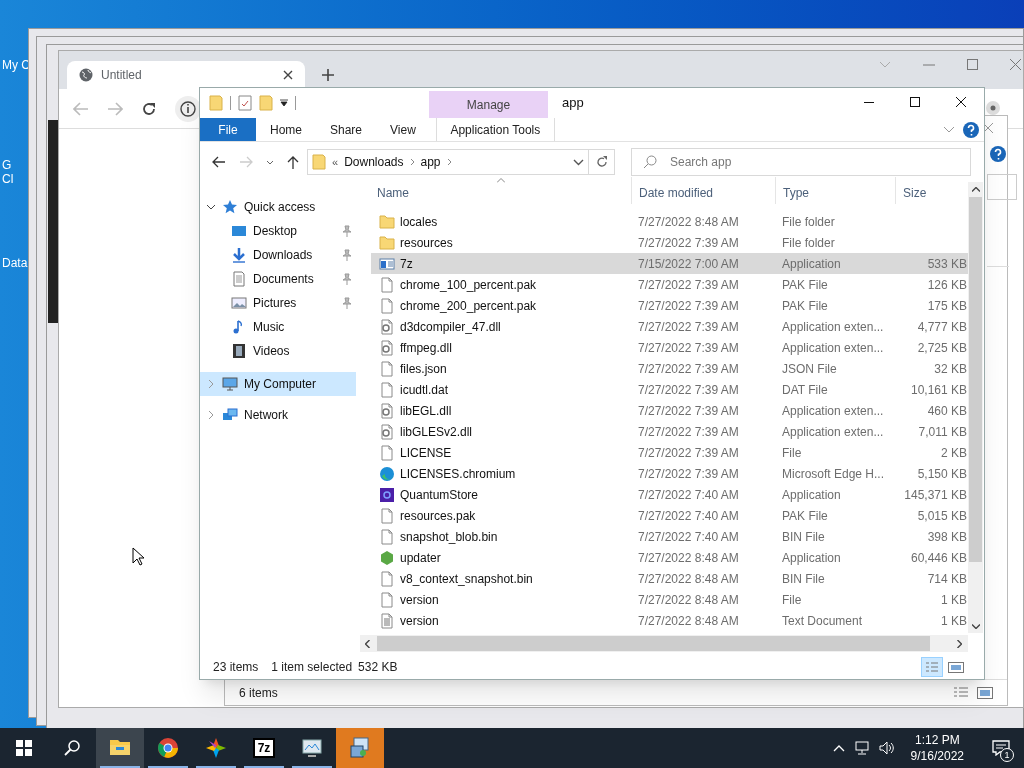  What do you see at coordinates (703, 190) in the screenshot?
I see `column-header: Date modified` at bounding box center [703, 190].